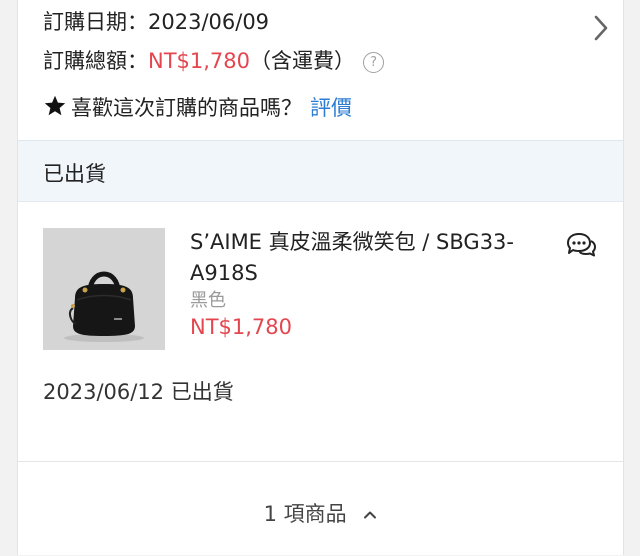 The image size is (640, 556). I want to click on item-count-row: 1 項商品, so click(320, 513).